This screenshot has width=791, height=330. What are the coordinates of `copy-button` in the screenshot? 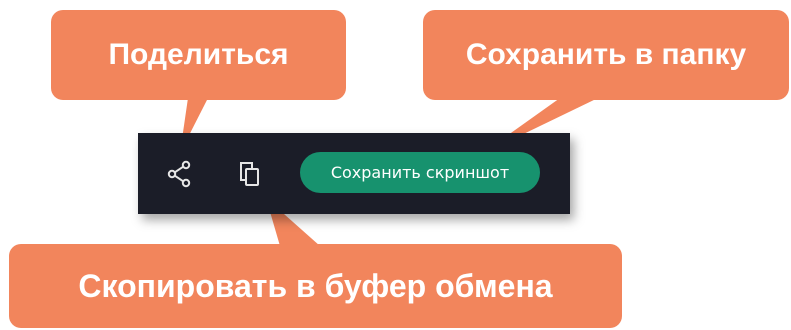 It's located at (249, 174).